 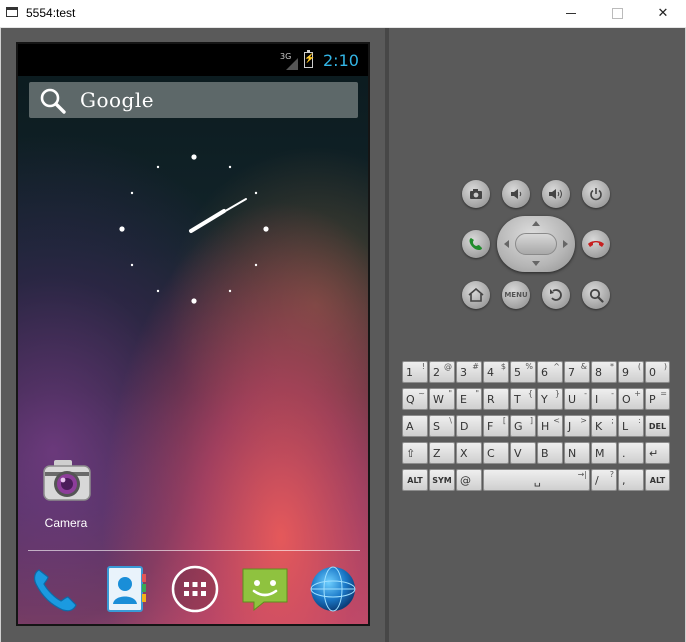 What do you see at coordinates (657, 453) in the screenshot?
I see `key-enter: ↵` at bounding box center [657, 453].